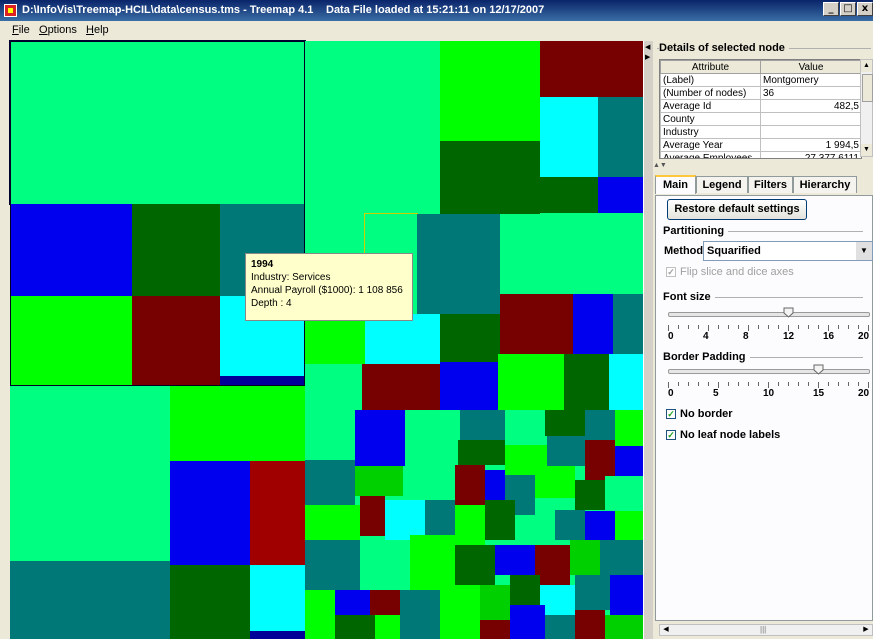  What do you see at coordinates (864, 251) in the screenshot?
I see `chevron-down-icon: ▼` at bounding box center [864, 251].